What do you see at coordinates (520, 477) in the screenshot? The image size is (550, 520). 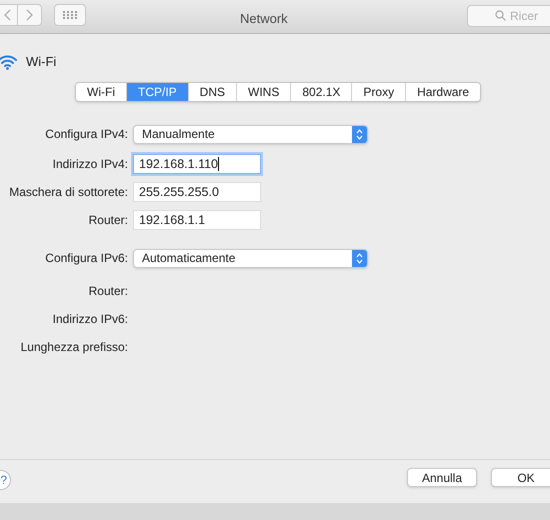 I see `dialog-button: OK` at bounding box center [520, 477].